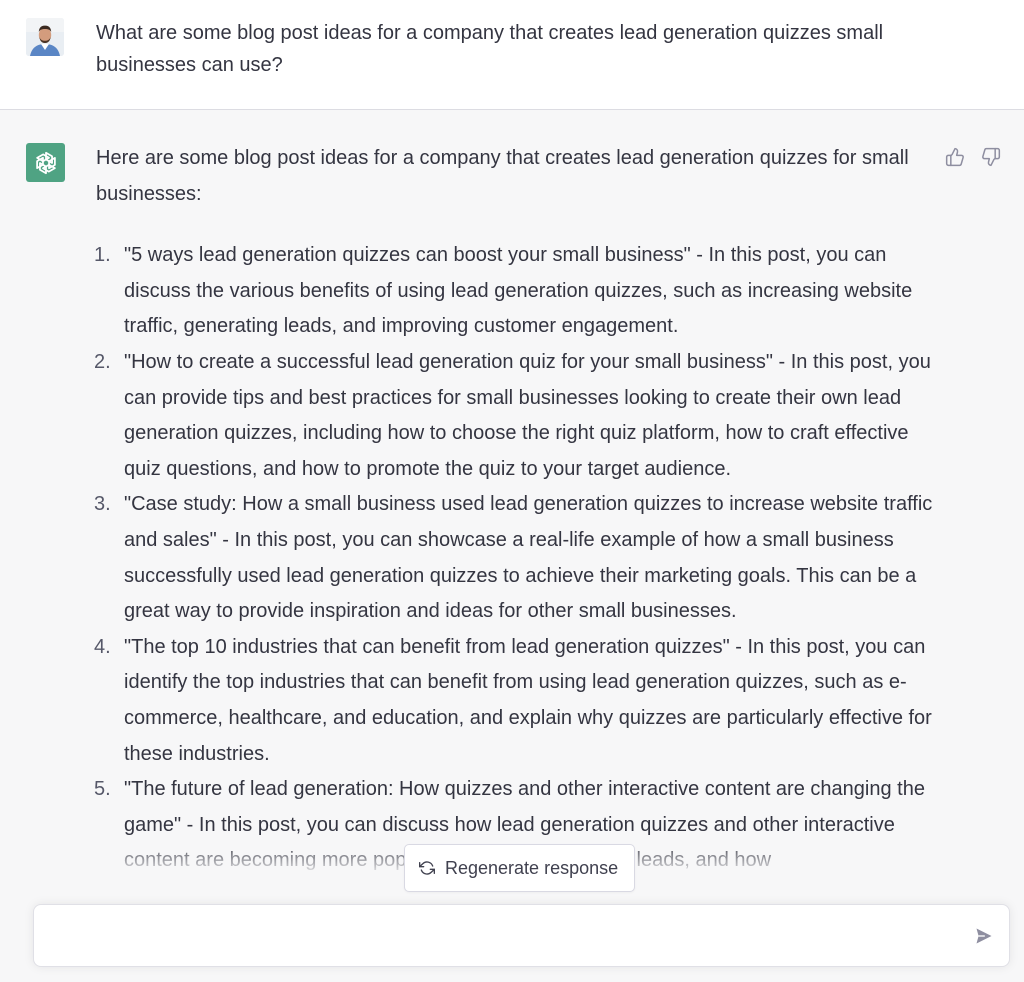 The image size is (1024, 982). I want to click on user-avatar-image, so click(45, 37).